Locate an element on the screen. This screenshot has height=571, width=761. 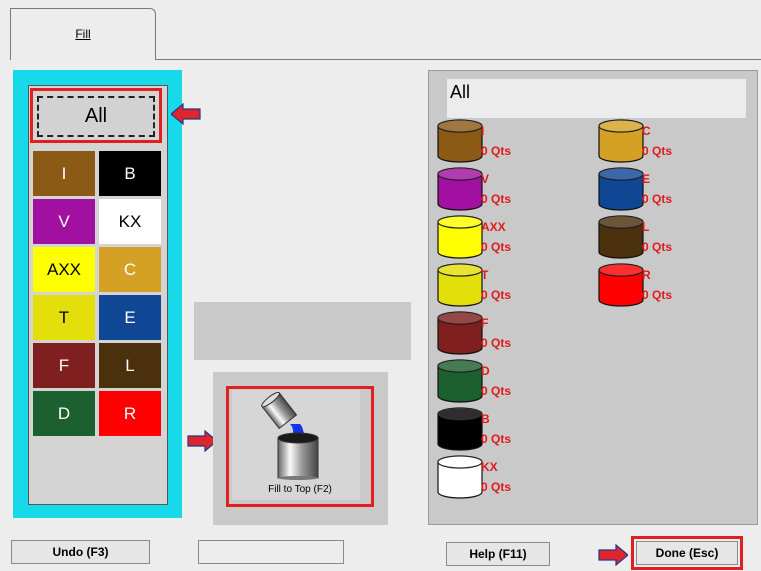
can-name: V is located at coordinates (485, 179).